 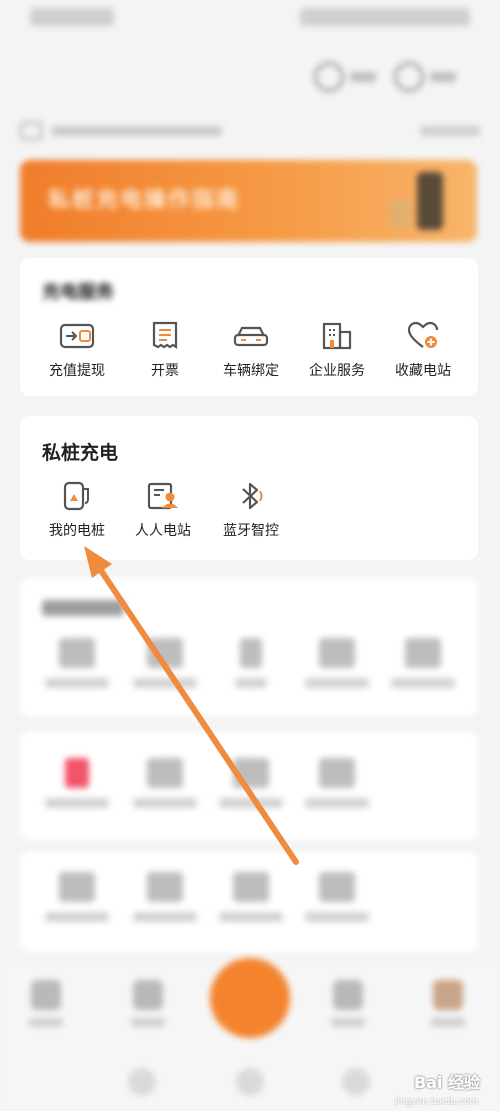 What do you see at coordinates (436, 1102) in the screenshot?
I see `watermark-url: jingyan.baidu.com` at bounding box center [436, 1102].